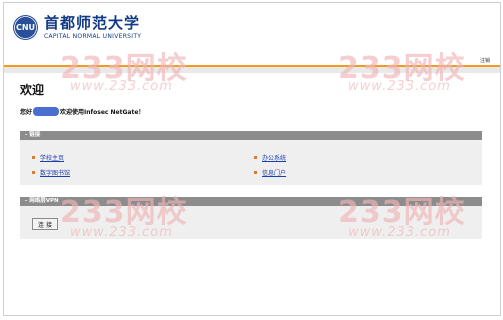  Describe the element at coordinates (46, 111) in the screenshot. I see `redacted-username` at that location.